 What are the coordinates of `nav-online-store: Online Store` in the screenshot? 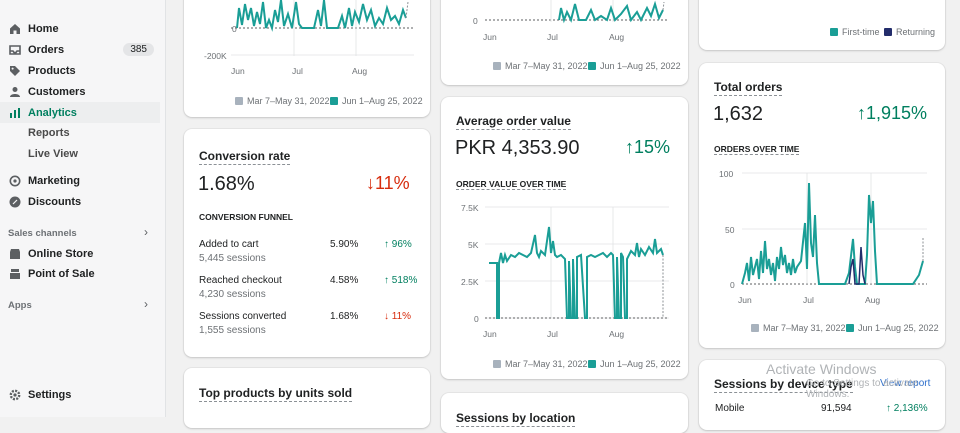 It's located at (80, 253).